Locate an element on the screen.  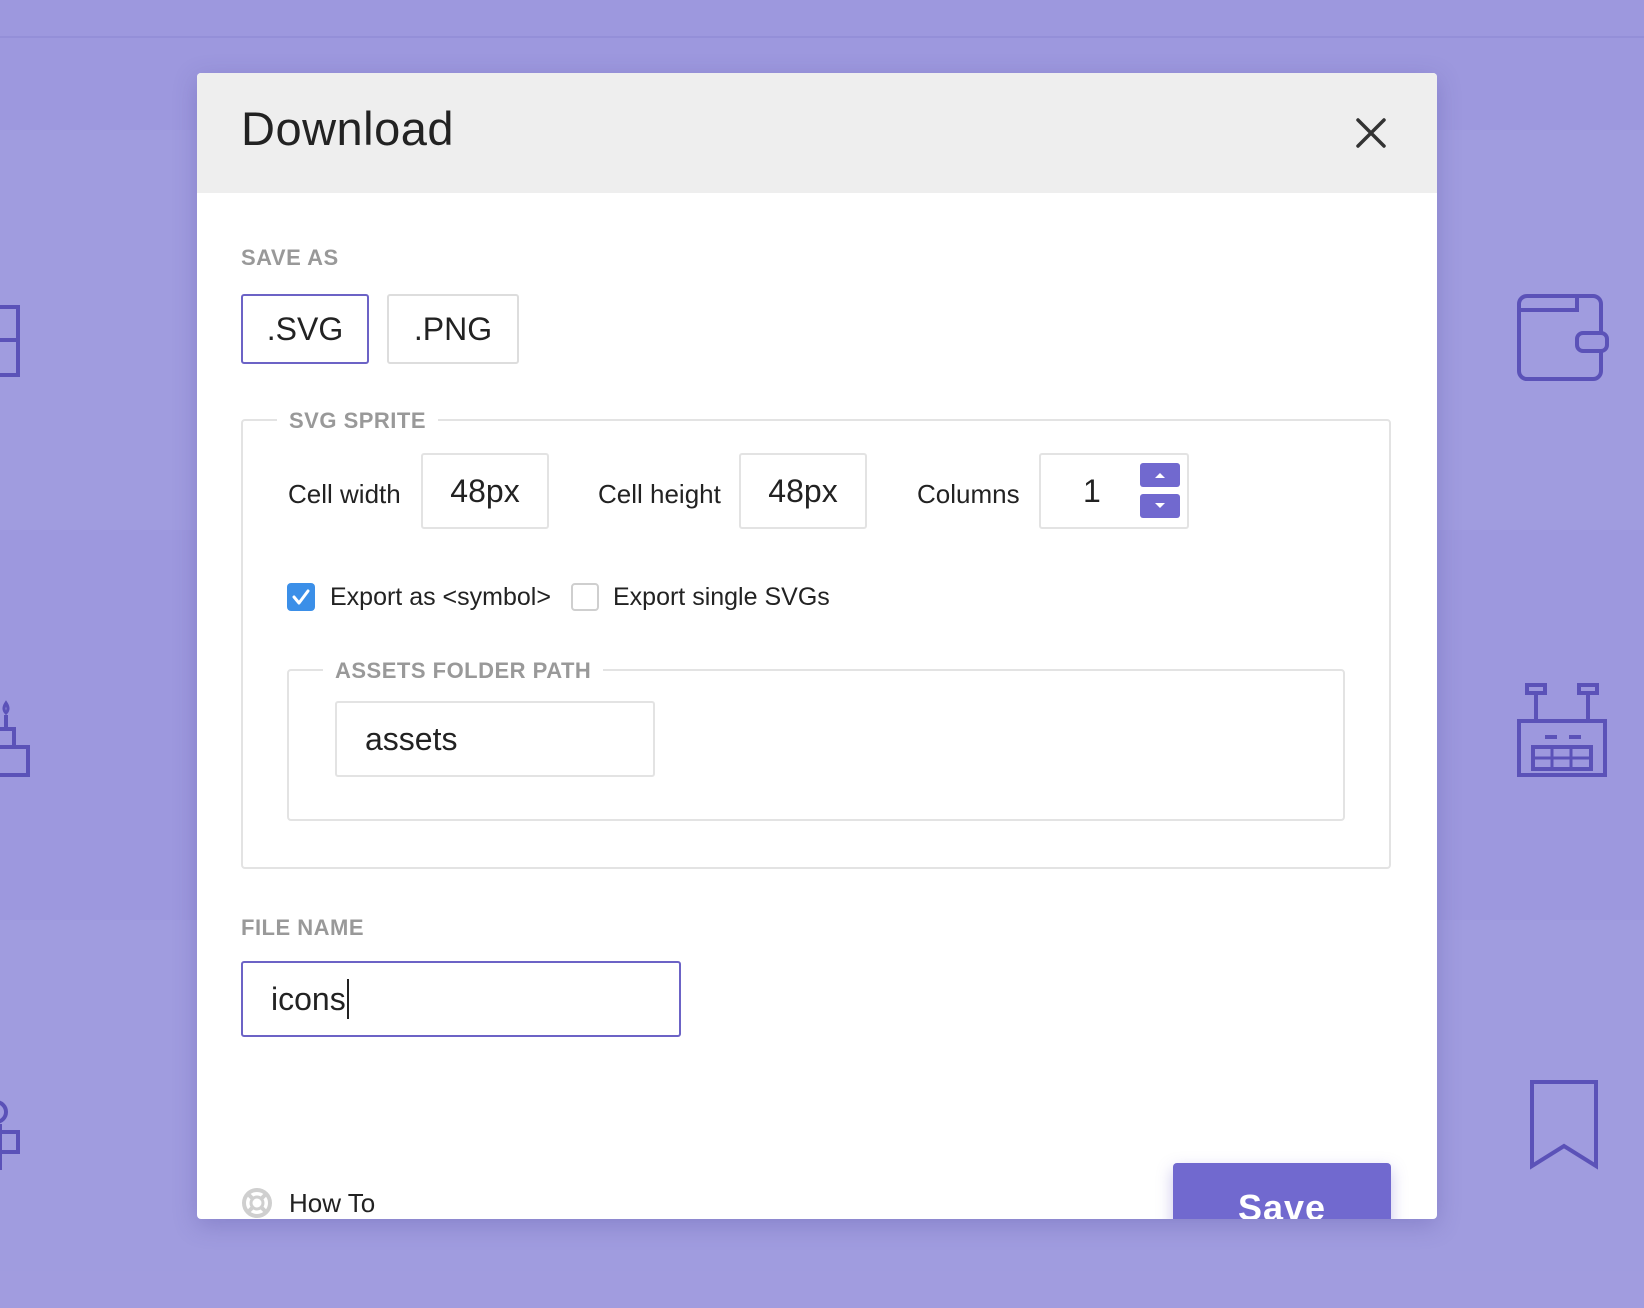
text-caret is located at coordinates (347, 999).